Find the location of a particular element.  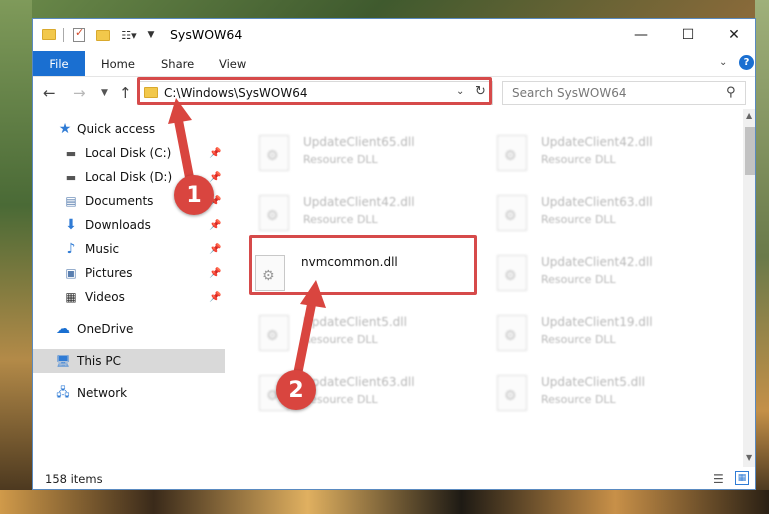

address-highlight-box is located at coordinates (314, 91).